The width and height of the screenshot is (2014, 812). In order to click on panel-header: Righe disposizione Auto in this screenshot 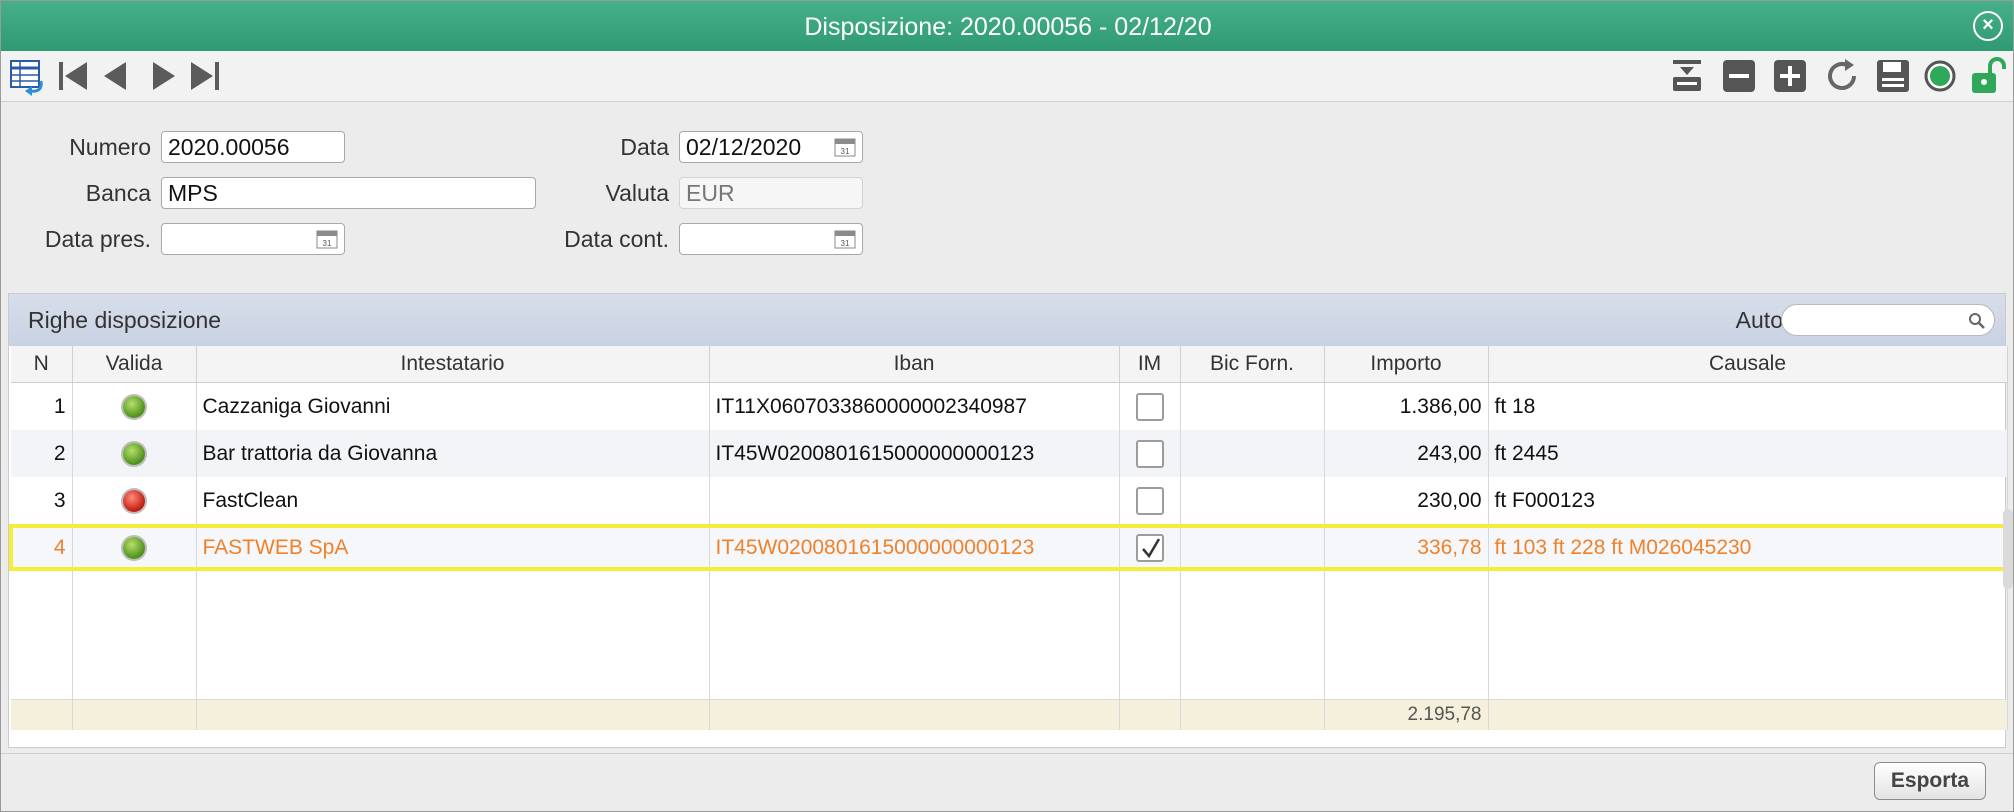, I will do `click(1007, 320)`.